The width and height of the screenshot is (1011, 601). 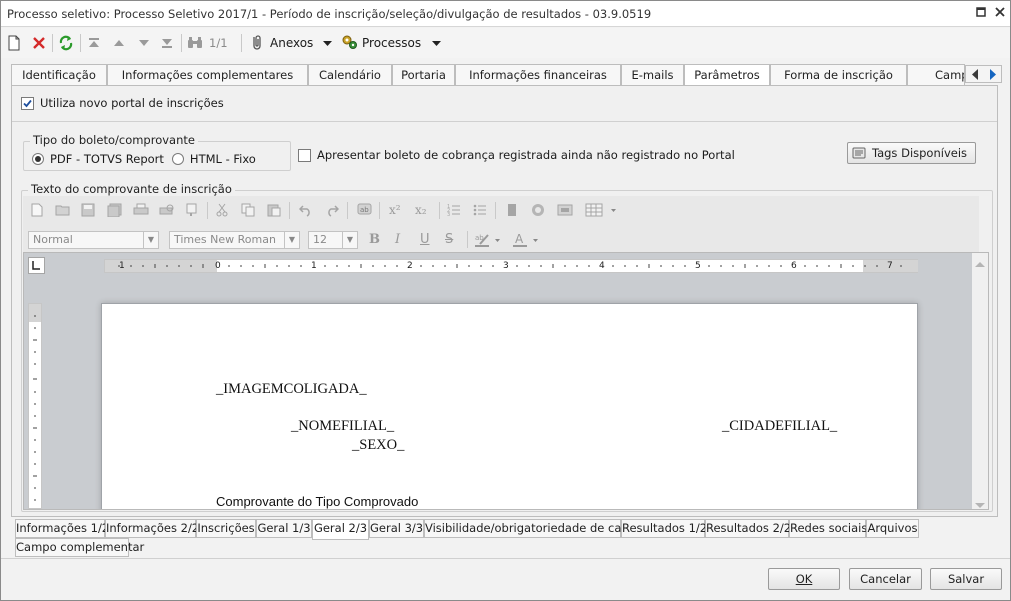 I want to click on tab-stop-selector-icon, so click(x=36, y=265).